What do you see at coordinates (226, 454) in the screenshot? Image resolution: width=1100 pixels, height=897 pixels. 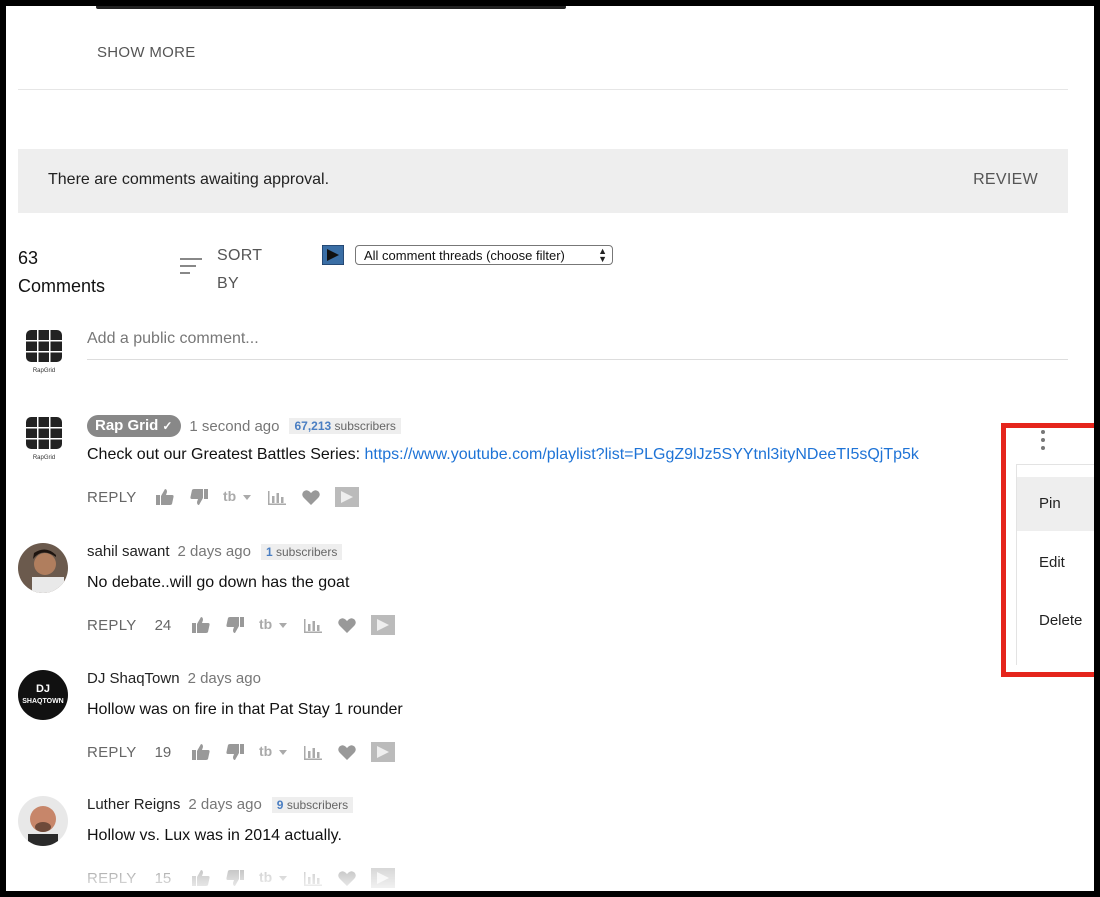 I see `comment-body: Check out our Greatest Battles Series:` at bounding box center [226, 454].